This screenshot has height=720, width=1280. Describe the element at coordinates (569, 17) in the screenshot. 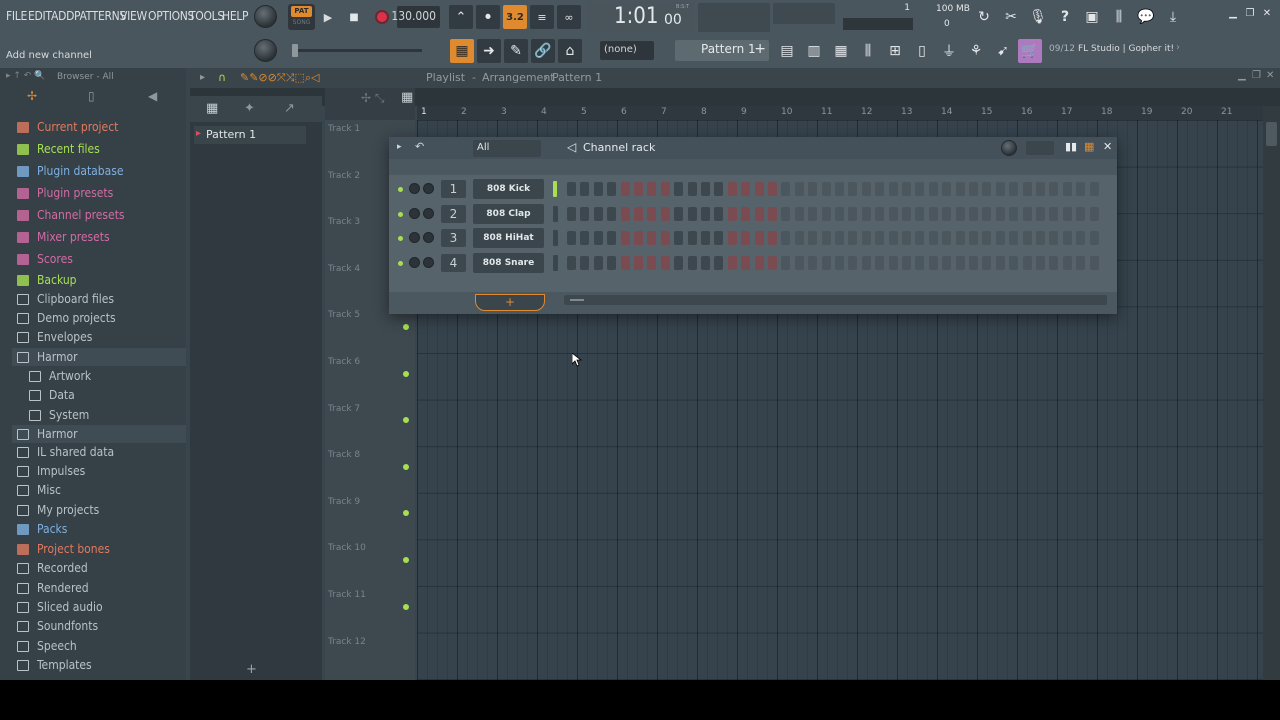

I see `loop-record-button: ∞` at that location.